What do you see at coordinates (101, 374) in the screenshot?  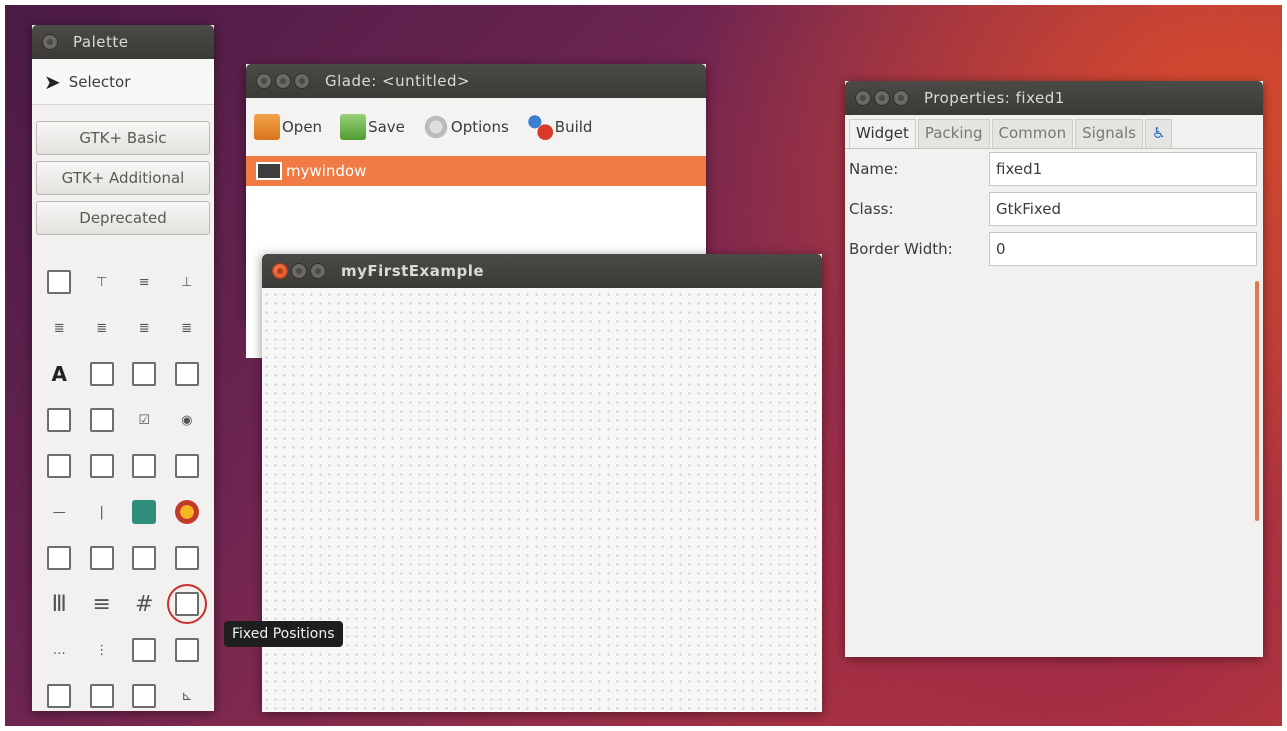 I see `image-icon` at bounding box center [101, 374].